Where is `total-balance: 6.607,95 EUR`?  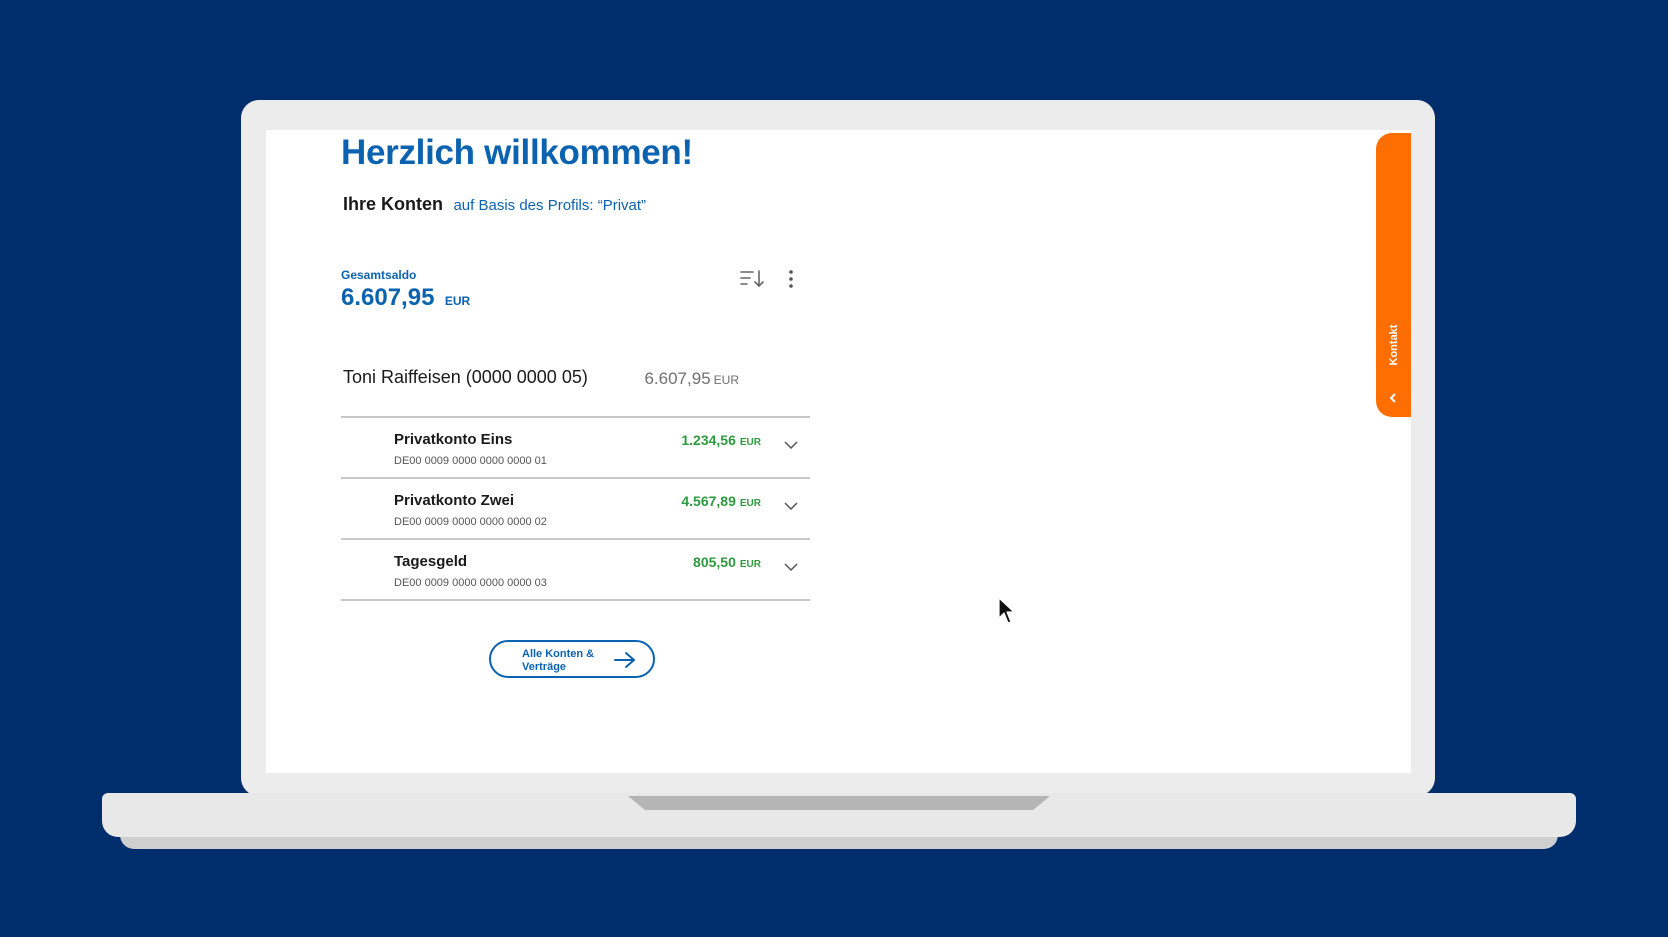
total-balance: 6.607,95 EUR is located at coordinates (405, 298).